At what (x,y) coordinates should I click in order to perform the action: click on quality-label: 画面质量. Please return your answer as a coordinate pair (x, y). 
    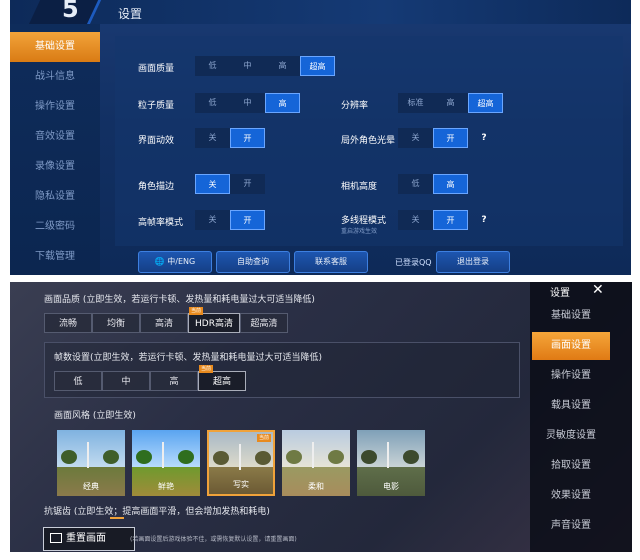
    Looking at the image, I should click on (156, 69).